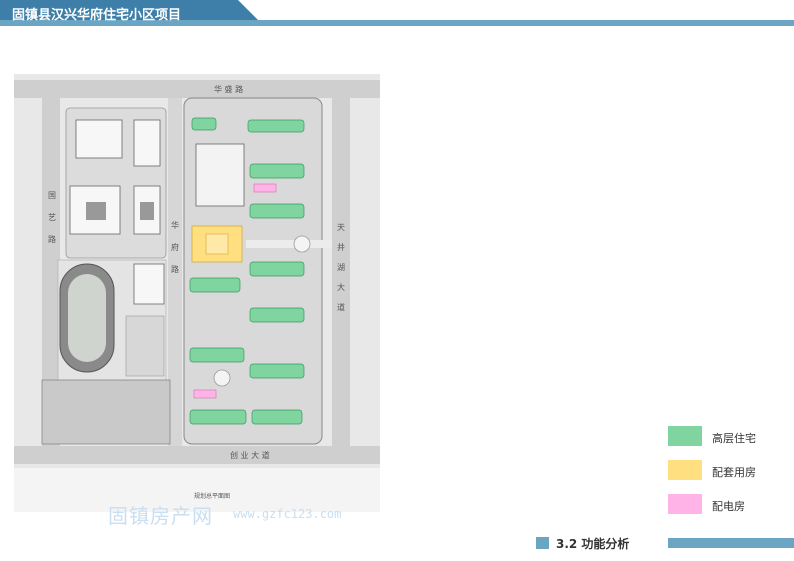 This screenshot has height=561, width=794. I want to click on road-label-north: 华 盛 路, so click(228, 89).